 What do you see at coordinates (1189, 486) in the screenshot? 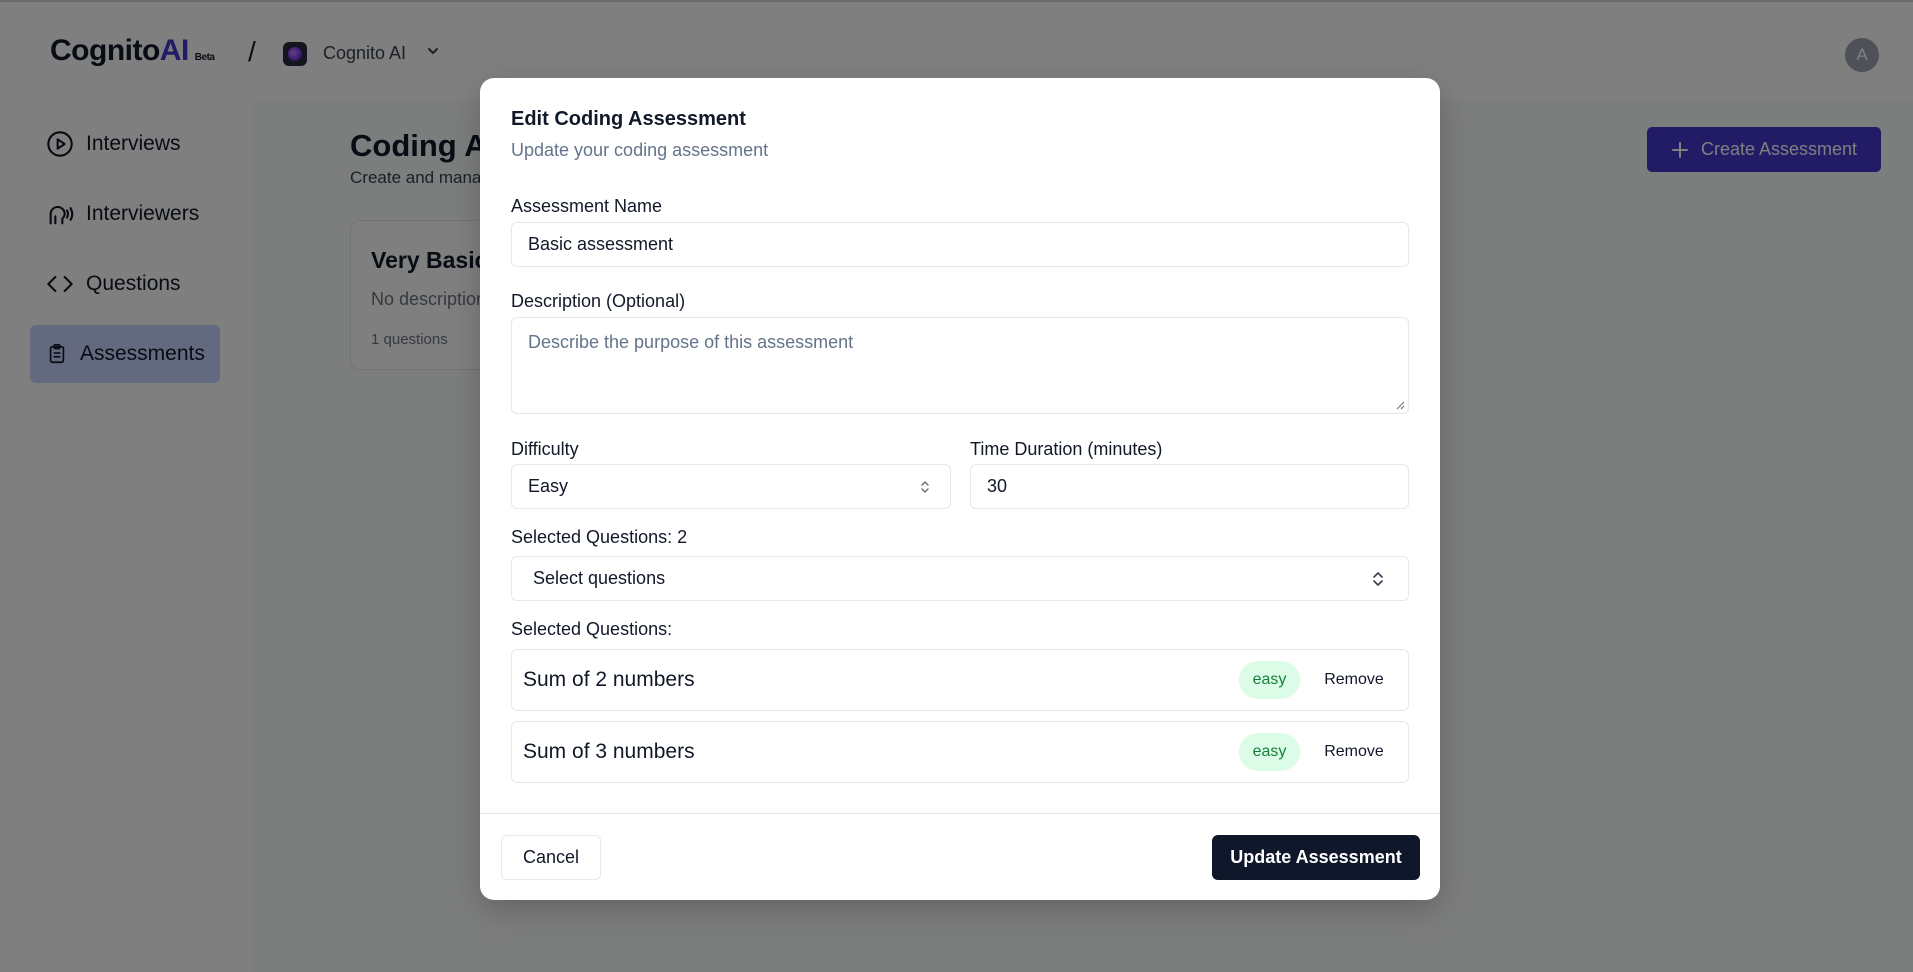
I see `duration-input: 30` at bounding box center [1189, 486].